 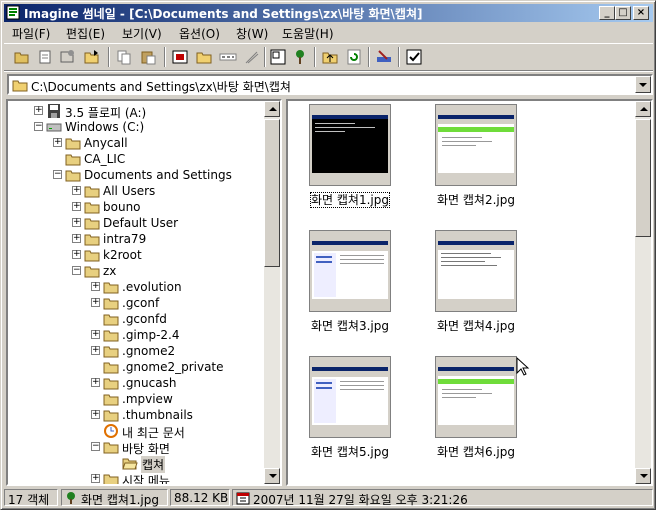 What do you see at coordinates (330, 57) in the screenshot?
I see `up-folder-button` at bounding box center [330, 57].